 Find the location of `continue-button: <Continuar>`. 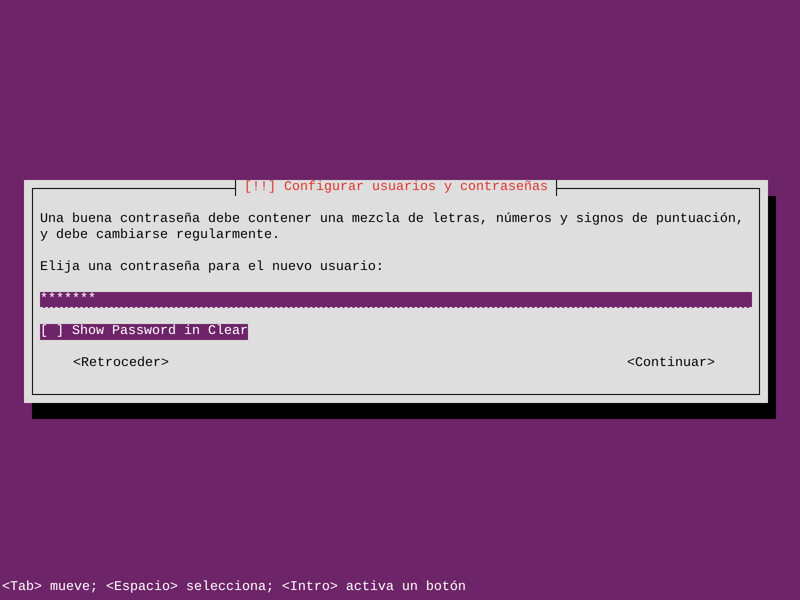

continue-button: <Continuar> is located at coordinates (671, 364).